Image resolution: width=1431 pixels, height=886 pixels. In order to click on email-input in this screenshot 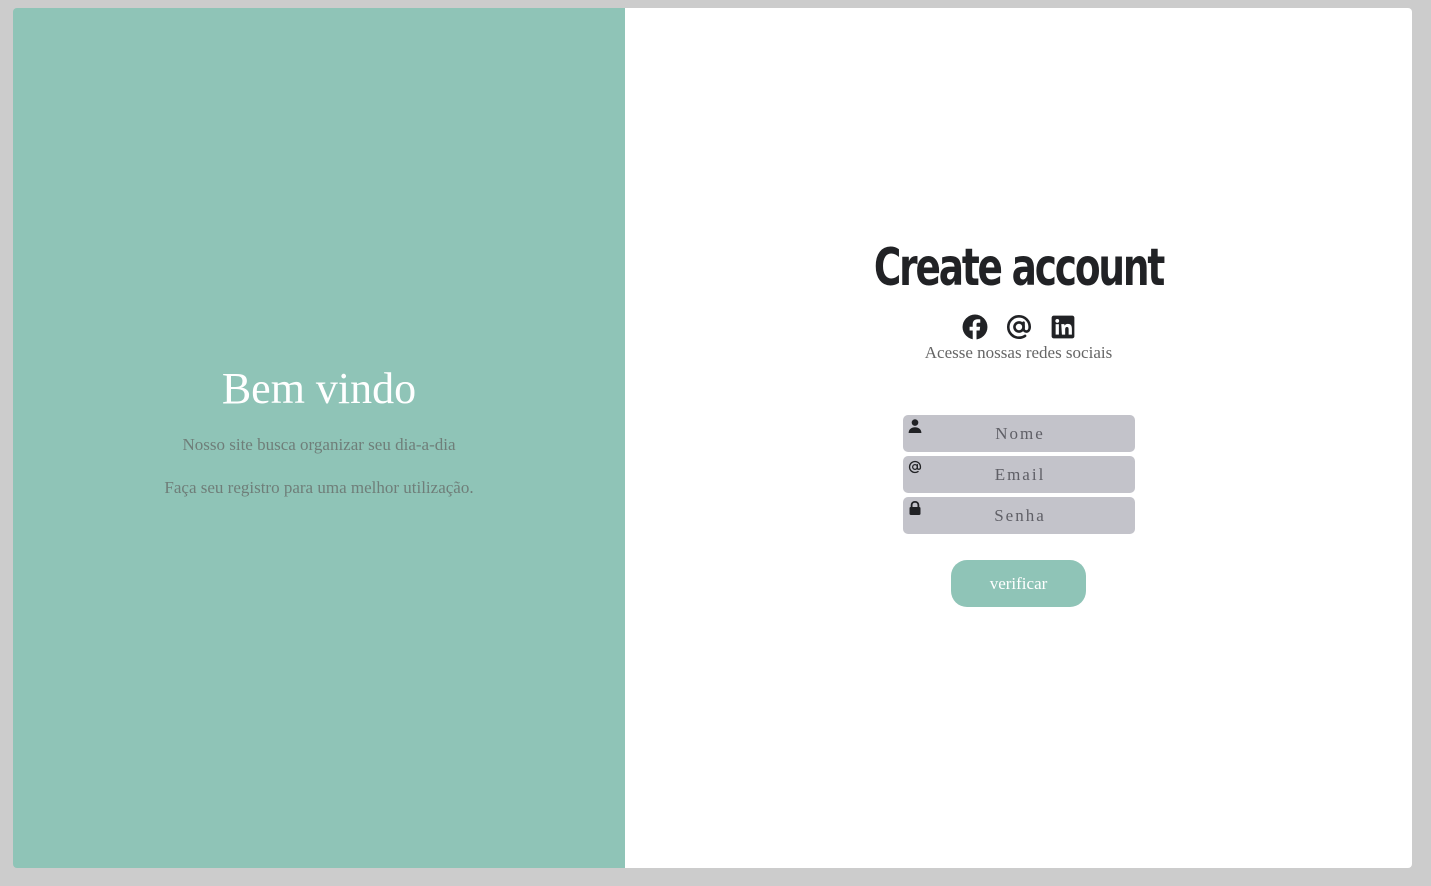, I will do `click(1019, 474)`.